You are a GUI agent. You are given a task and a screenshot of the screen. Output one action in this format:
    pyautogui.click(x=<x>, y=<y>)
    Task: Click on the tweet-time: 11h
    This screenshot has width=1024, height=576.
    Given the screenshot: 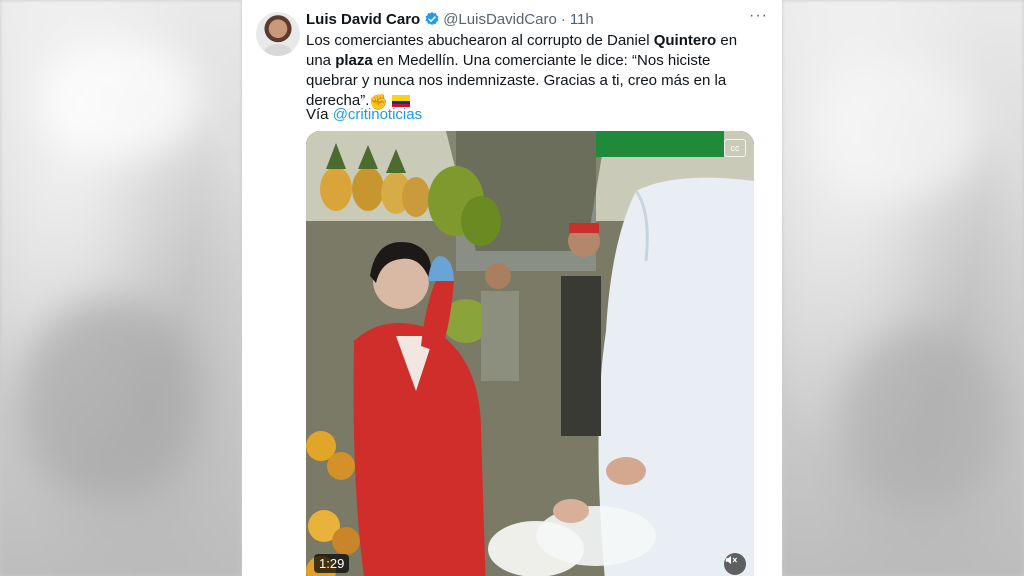 What is the action you would take?
    pyautogui.click(x=582, y=19)
    